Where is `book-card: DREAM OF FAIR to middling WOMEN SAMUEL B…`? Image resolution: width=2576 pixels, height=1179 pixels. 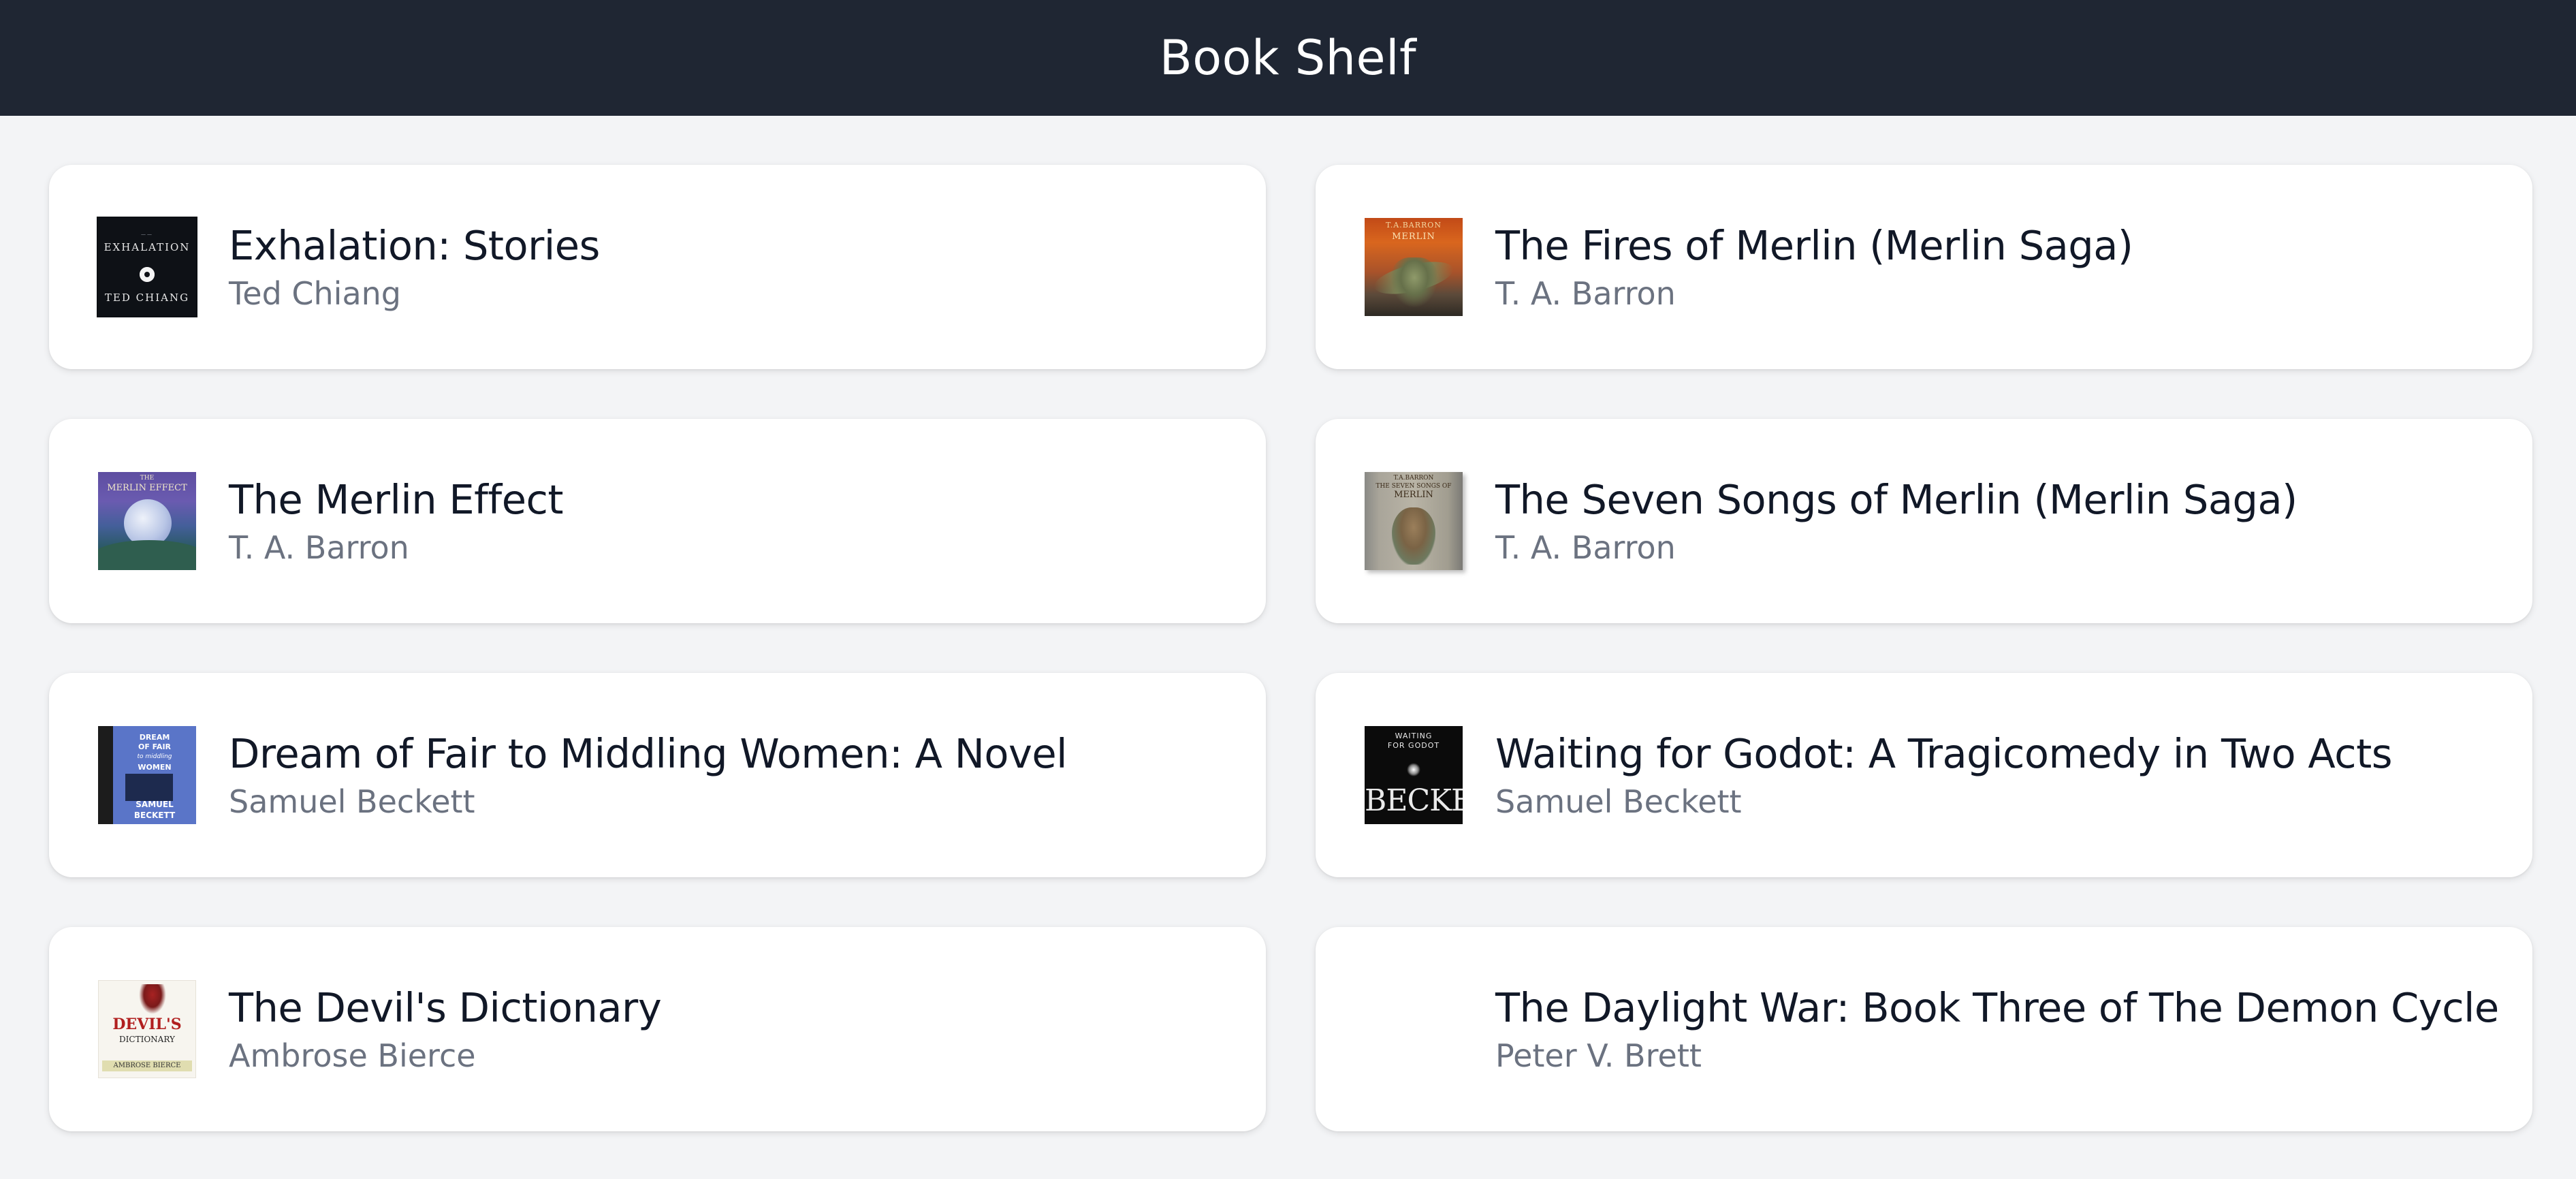
book-card: DREAM OF FAIR to middling WOMEN SAMUEL B… is located at coordinates (657, 775).